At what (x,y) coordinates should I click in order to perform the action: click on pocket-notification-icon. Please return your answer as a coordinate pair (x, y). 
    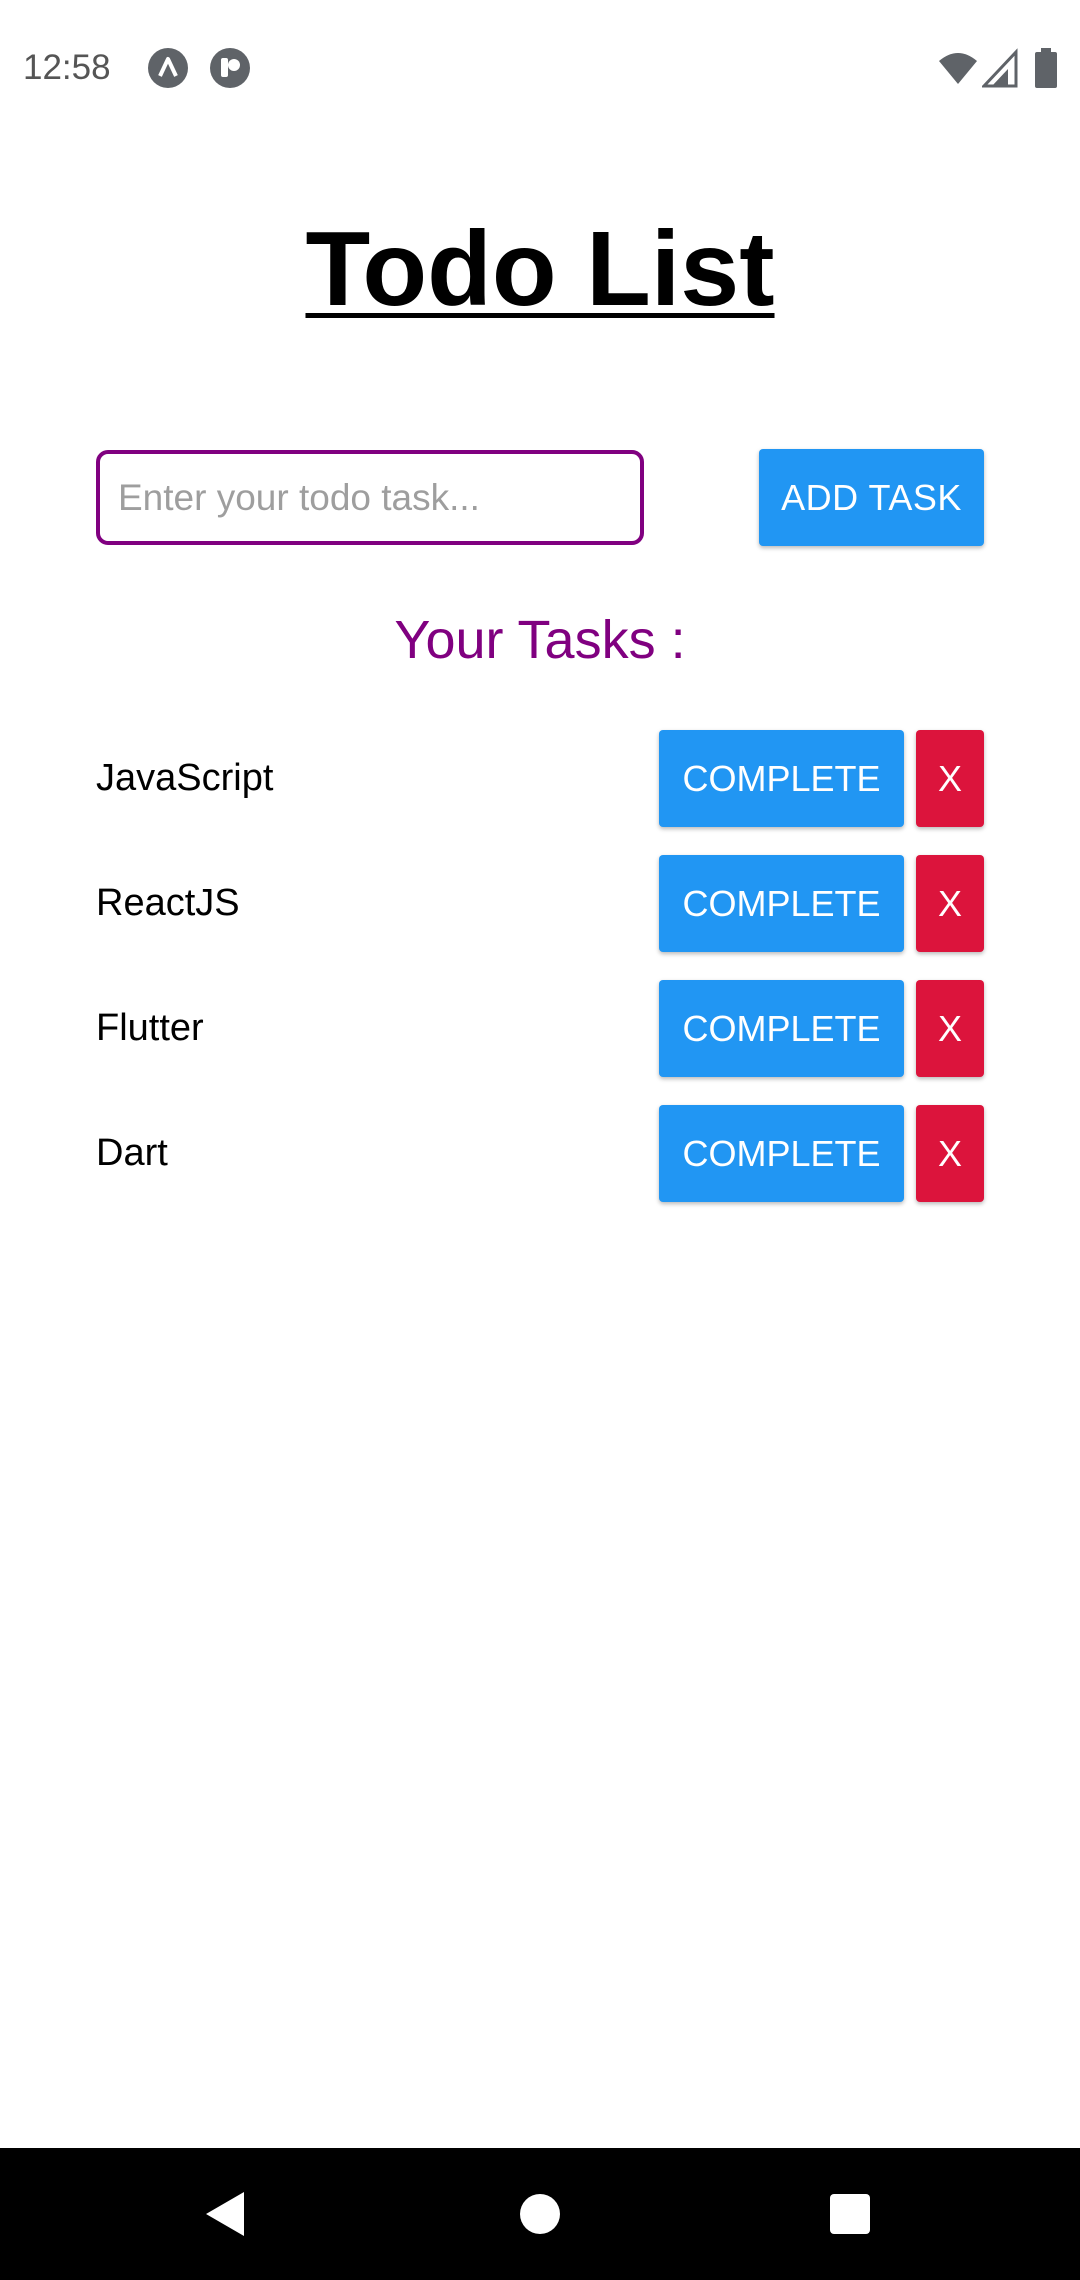
    Looking at the image, I should click on (230, 68).